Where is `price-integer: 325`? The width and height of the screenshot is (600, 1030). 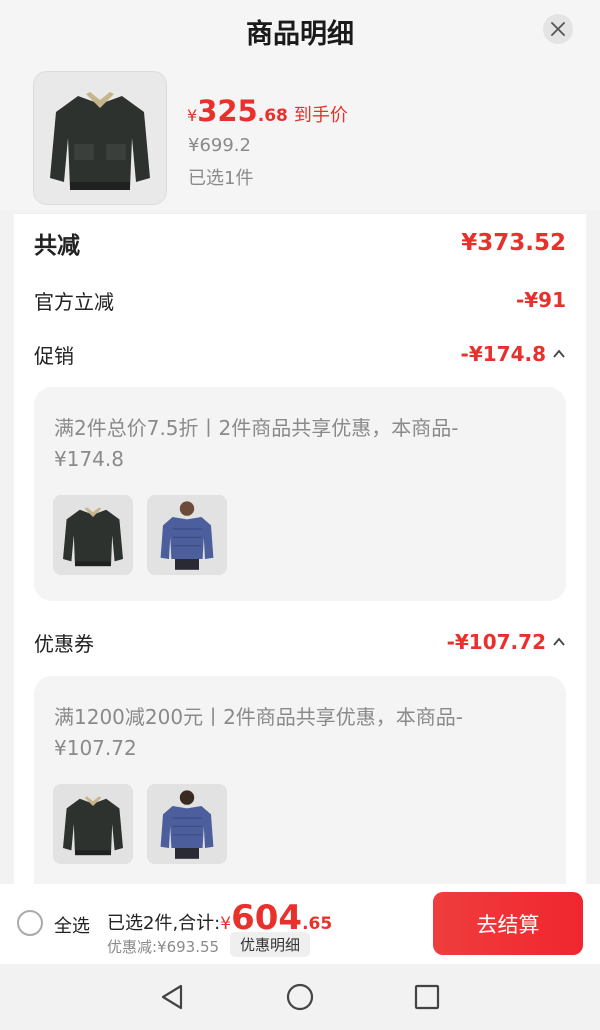 price-integer: 325 is located at coordinates (227, 111).